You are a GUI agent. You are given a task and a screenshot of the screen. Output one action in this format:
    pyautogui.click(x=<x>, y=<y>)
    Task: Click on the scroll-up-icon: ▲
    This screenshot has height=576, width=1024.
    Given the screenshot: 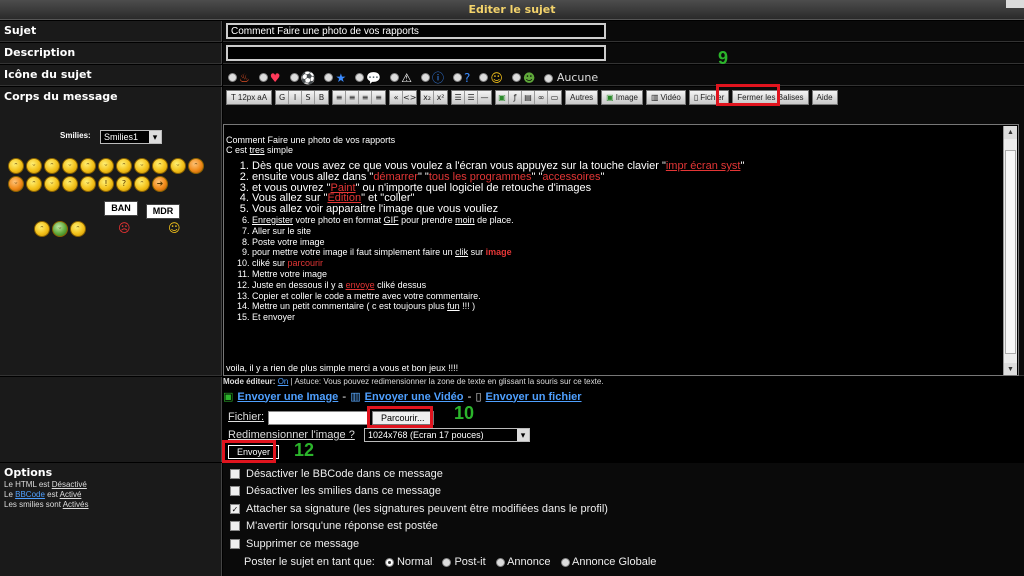 What is the action you would take?
    pyautogui.click(x=1010, y=132)
    